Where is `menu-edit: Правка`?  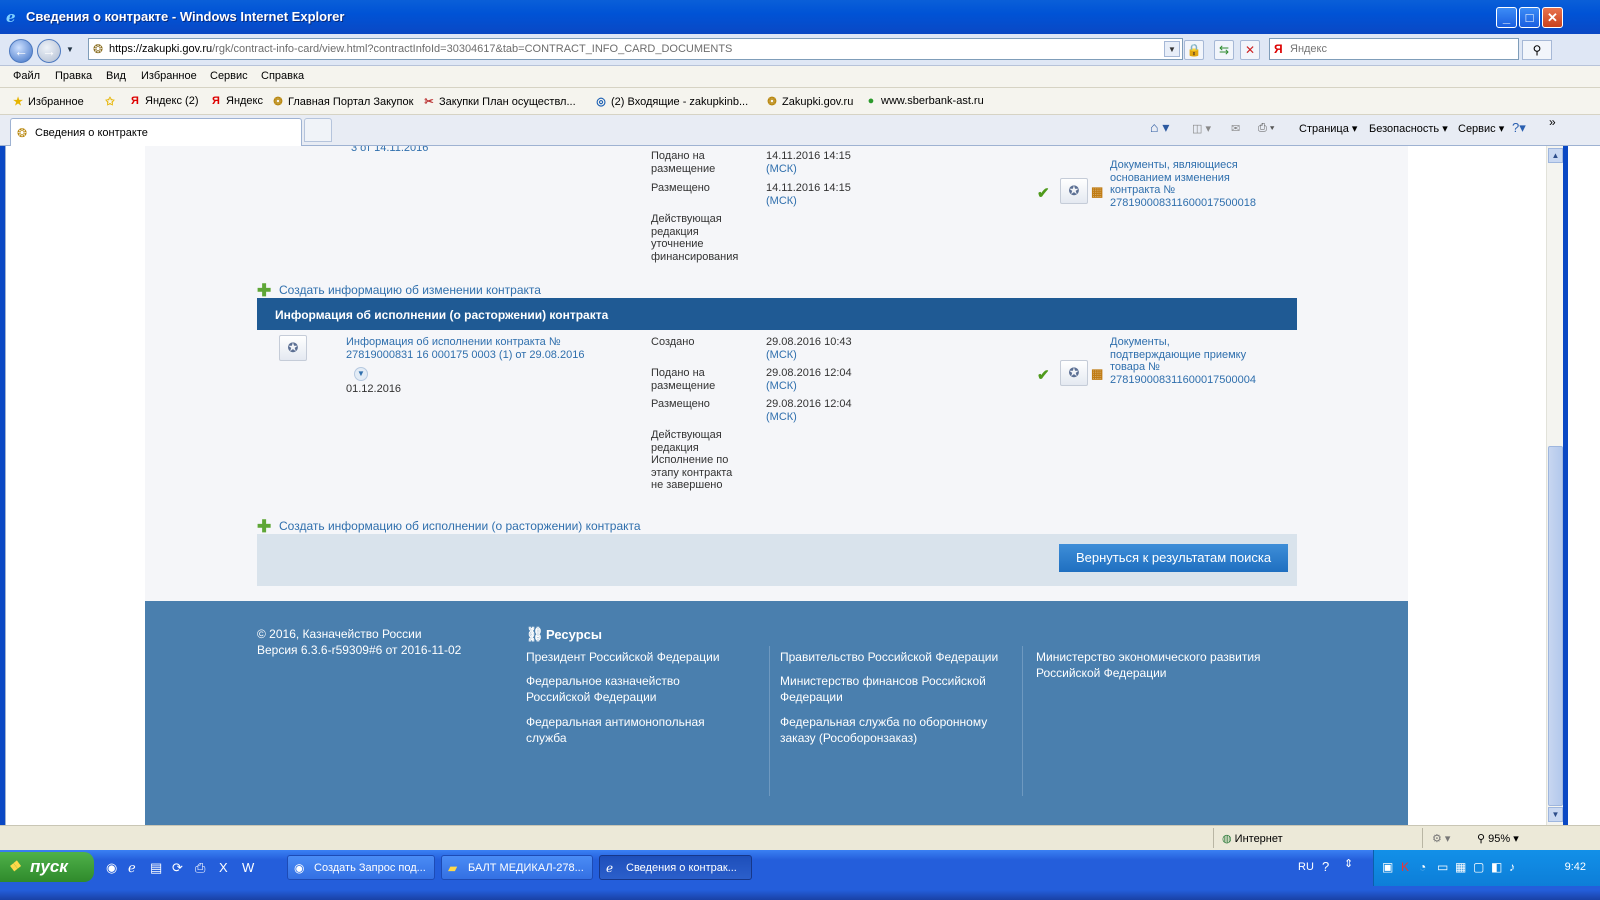
menu-edit: Правка is located at coordinates (73, 76).